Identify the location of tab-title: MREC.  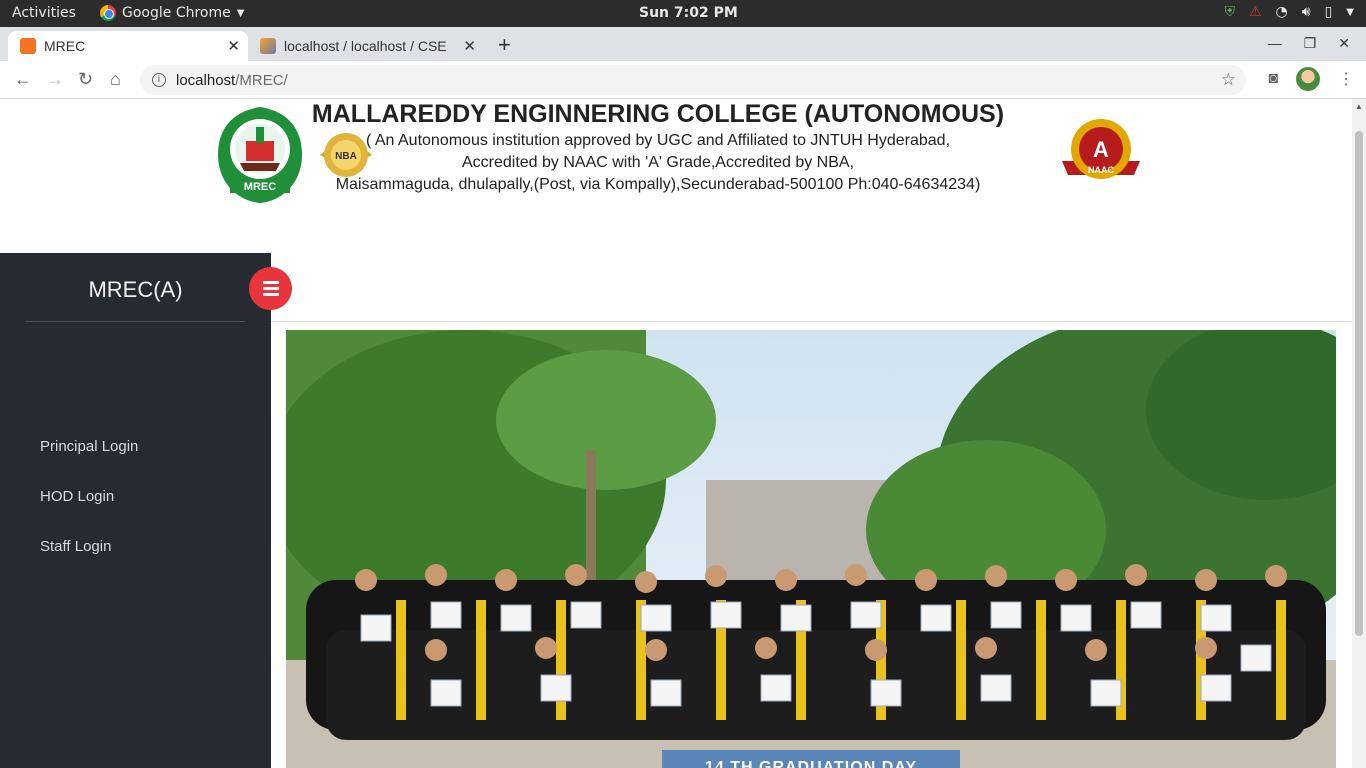
(65, 46).